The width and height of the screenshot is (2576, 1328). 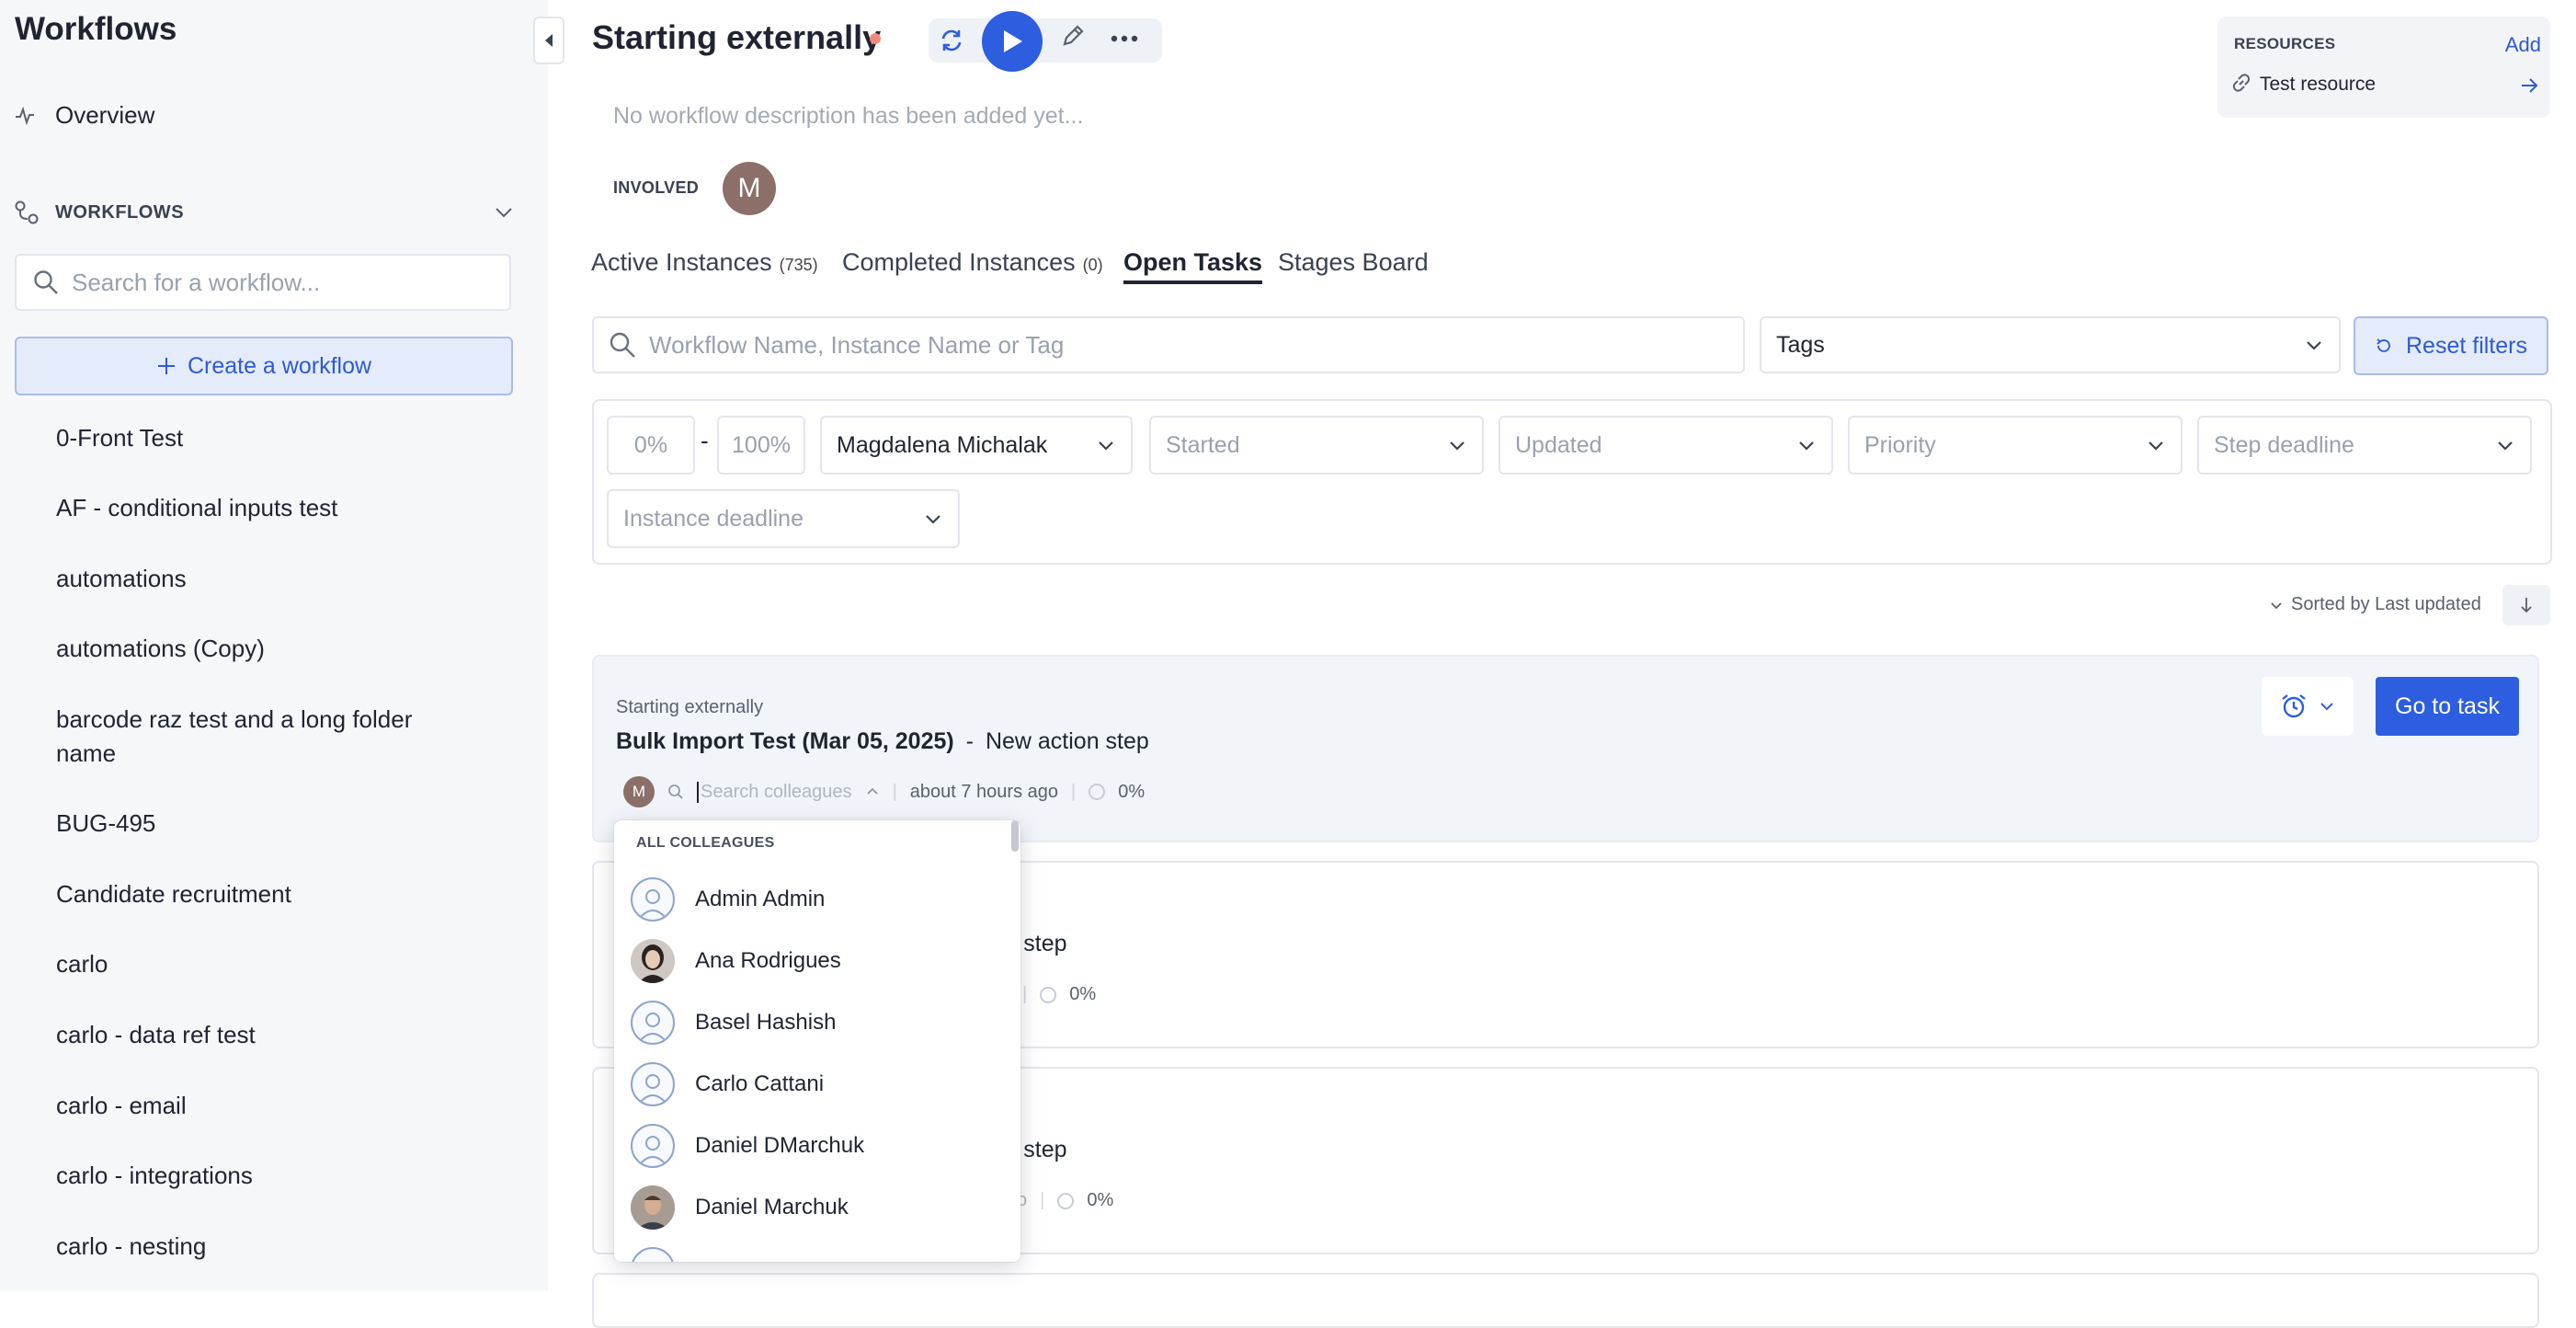 I want to click on task-search, so click(x=1168, y=344).